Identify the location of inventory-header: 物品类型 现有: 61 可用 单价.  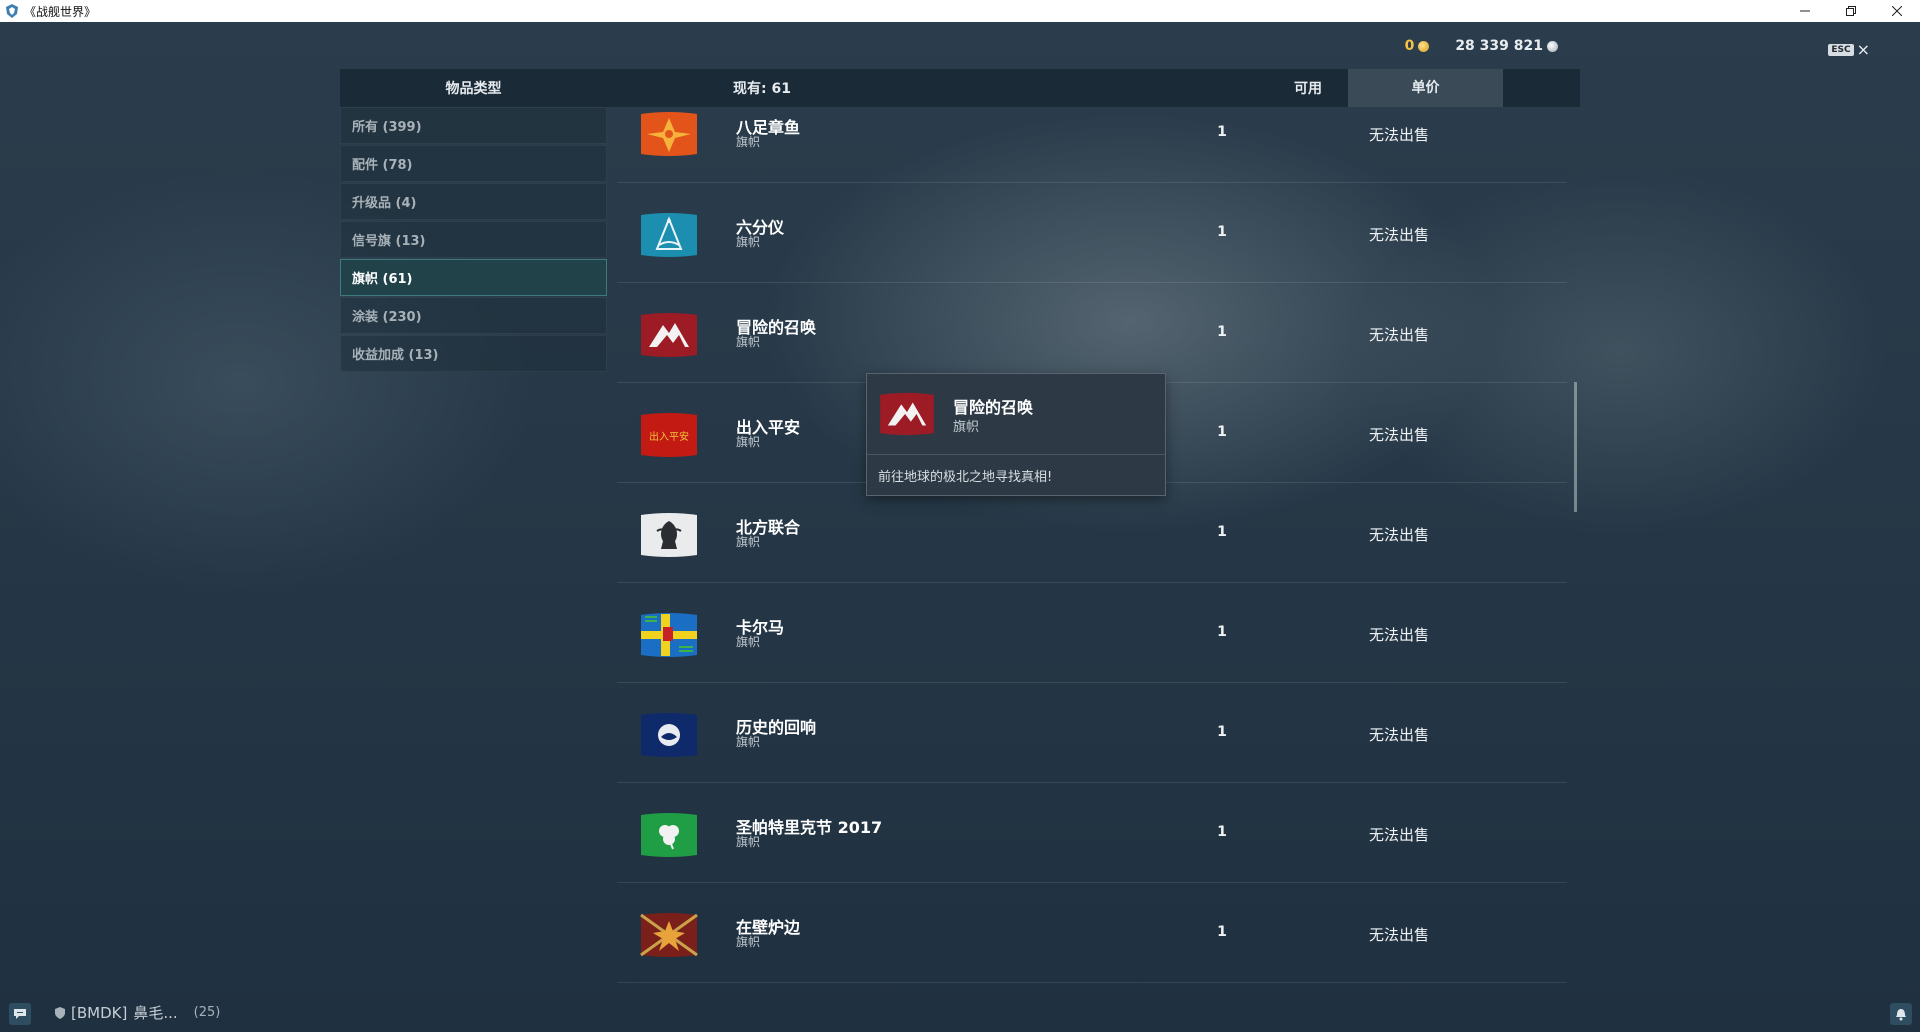
(960, 88).